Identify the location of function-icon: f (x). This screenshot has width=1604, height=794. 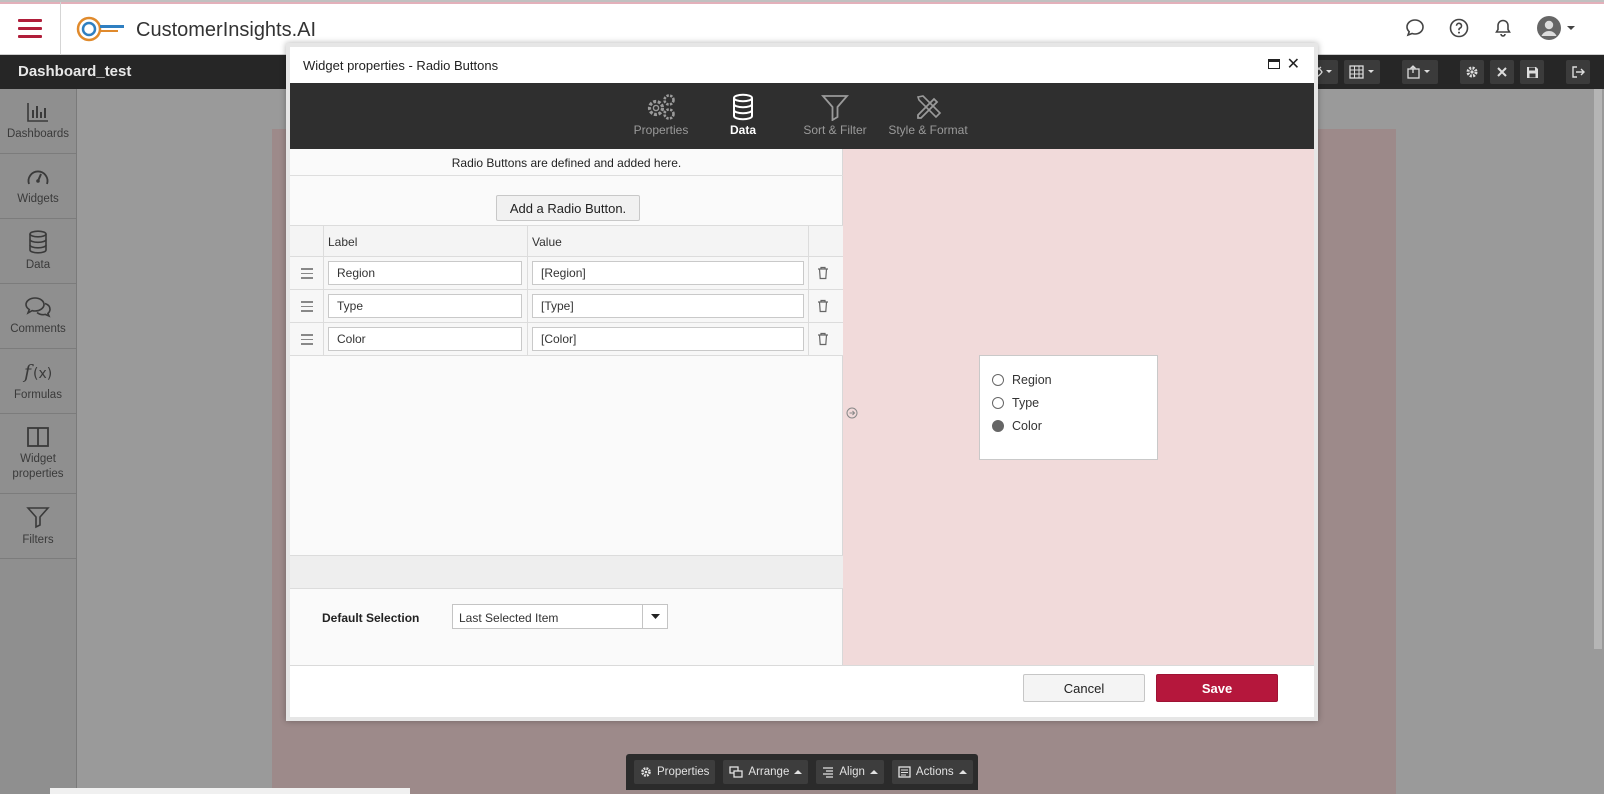
(37, 372).